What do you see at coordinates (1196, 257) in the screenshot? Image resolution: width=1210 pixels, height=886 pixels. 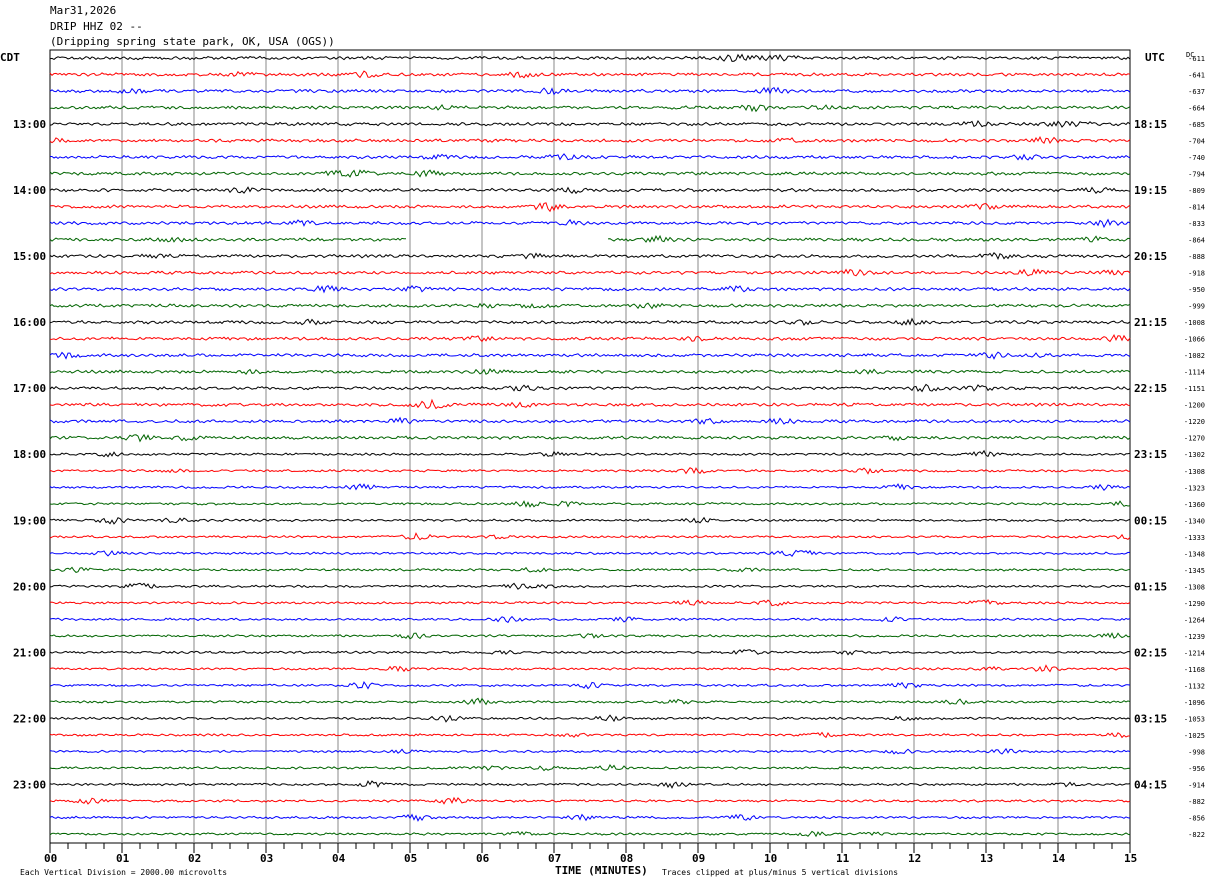 I see `dc-offset-label: -888` at bounding box center [1196, 257].